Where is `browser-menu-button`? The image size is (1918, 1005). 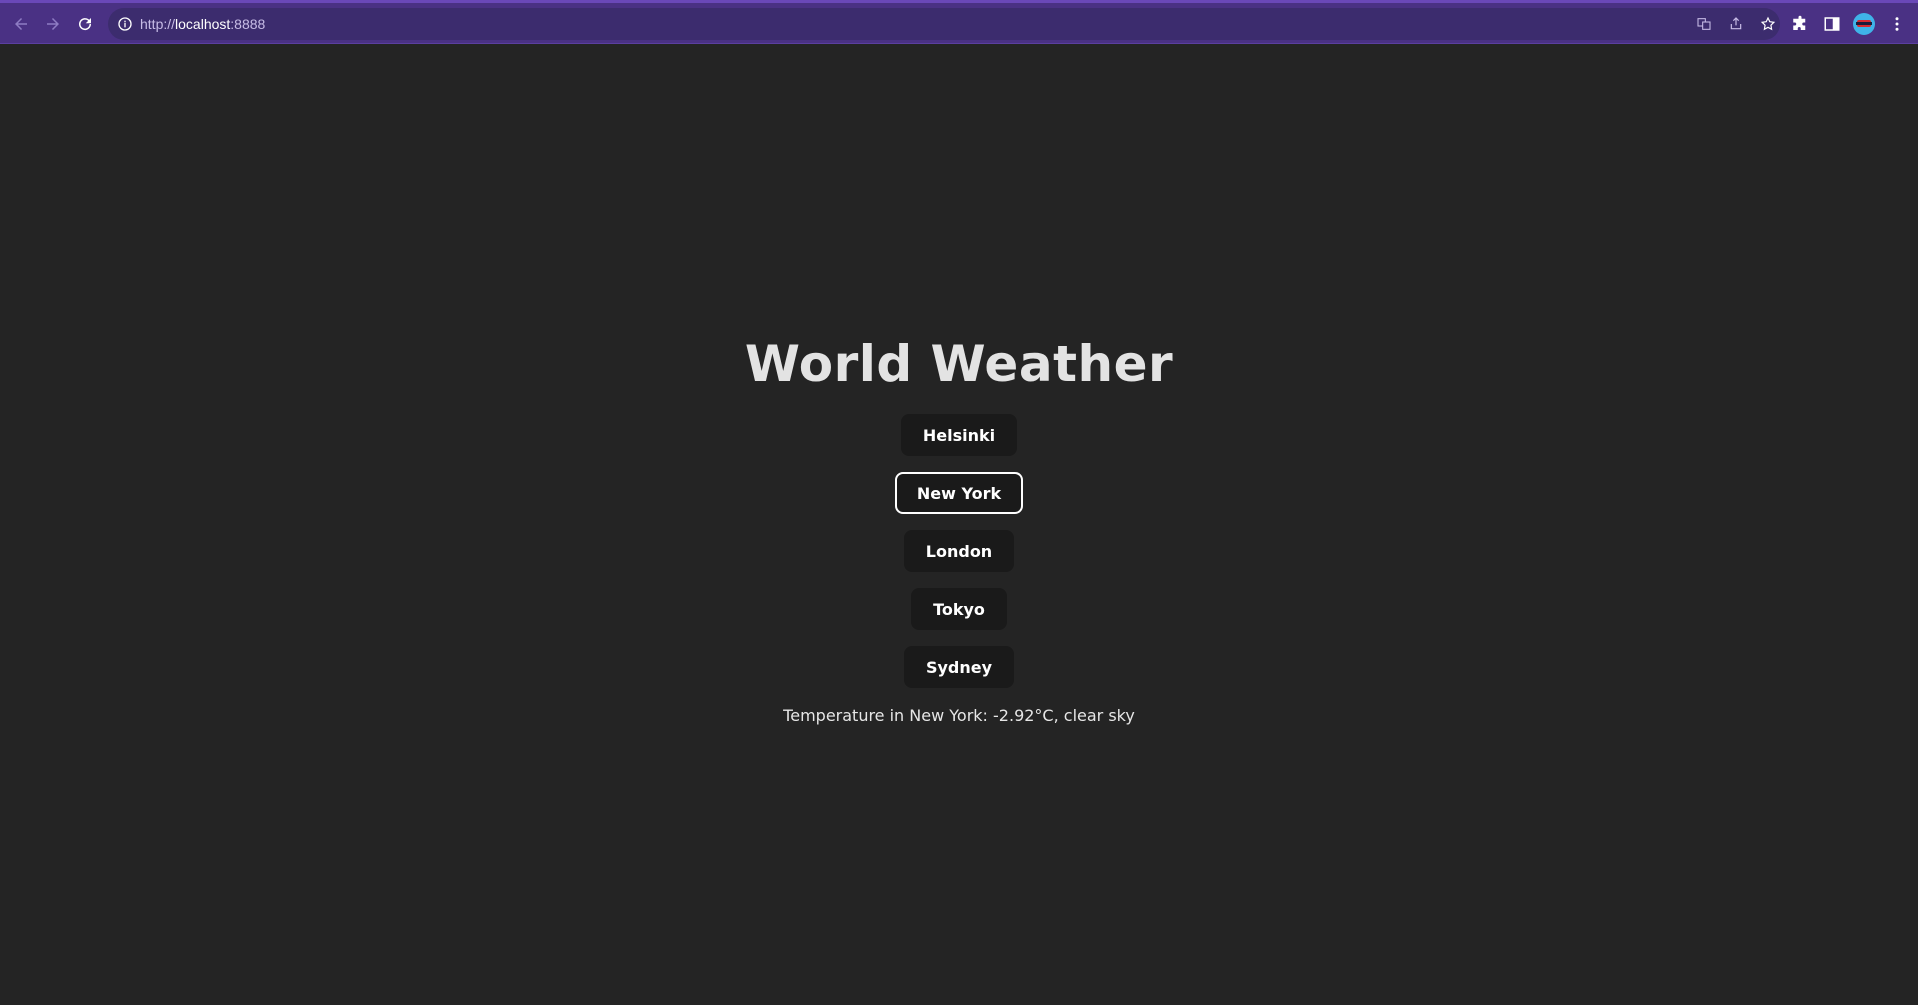 browser-menu-button is located at coordinates (1897, 24).